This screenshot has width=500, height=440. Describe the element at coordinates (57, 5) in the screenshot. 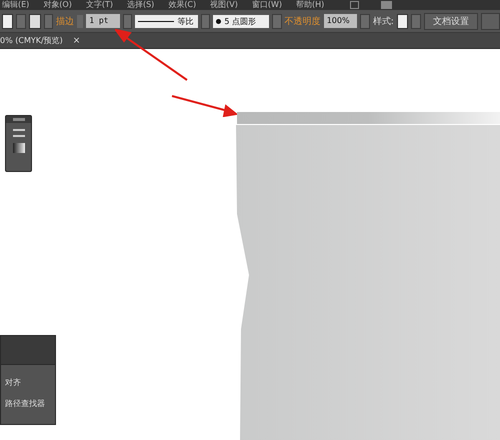

I see `menu-item: 对象(O)` at that location.